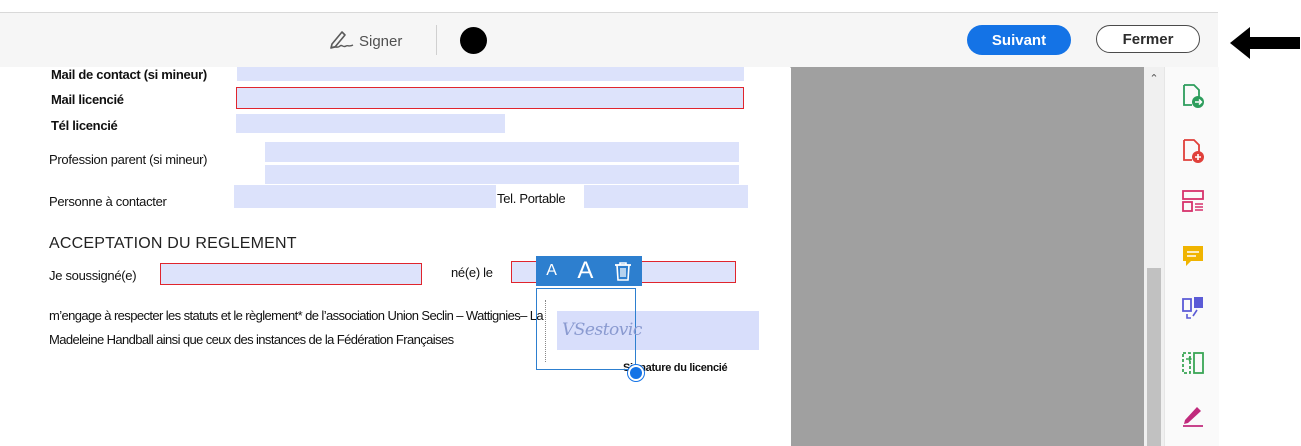 Image resolution: width=1301 pixels, height=446 pixels. I want to click on create-pdf-icon, so click(1193, 151).